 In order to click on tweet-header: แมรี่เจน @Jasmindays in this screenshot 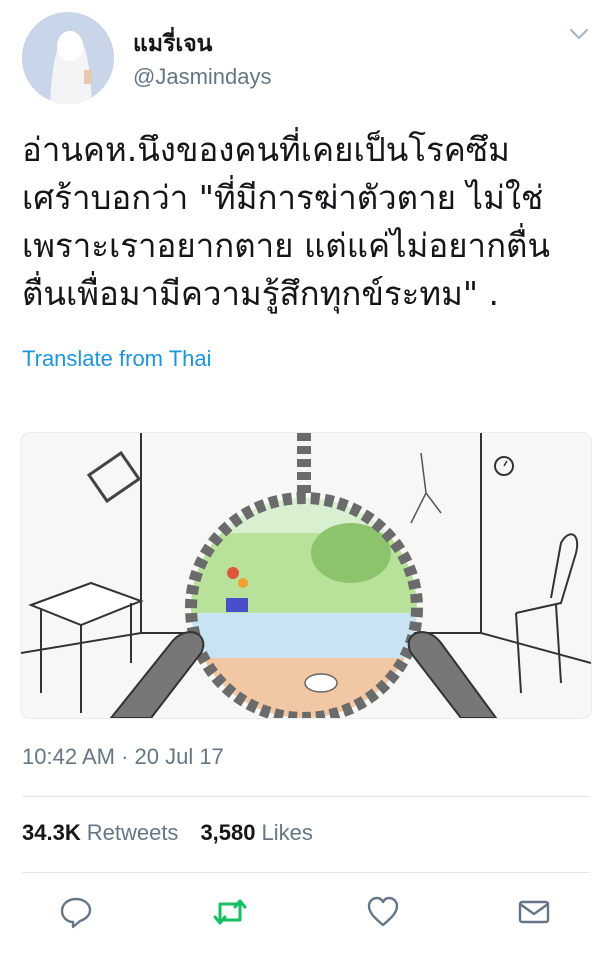, I will do `click(305, 55)`.